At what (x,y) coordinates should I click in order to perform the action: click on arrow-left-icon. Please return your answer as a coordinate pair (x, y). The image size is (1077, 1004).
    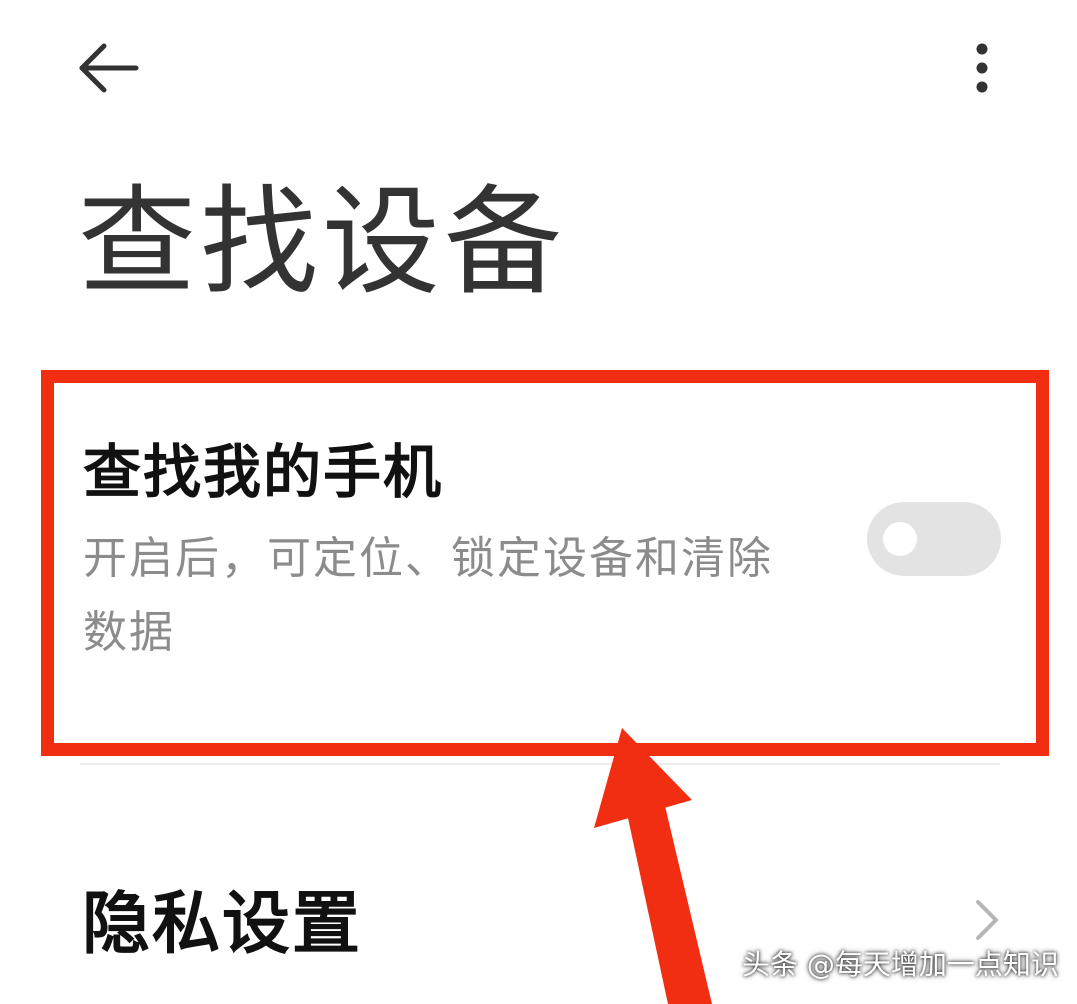
    Looking at the image, I should click on (109, 68).